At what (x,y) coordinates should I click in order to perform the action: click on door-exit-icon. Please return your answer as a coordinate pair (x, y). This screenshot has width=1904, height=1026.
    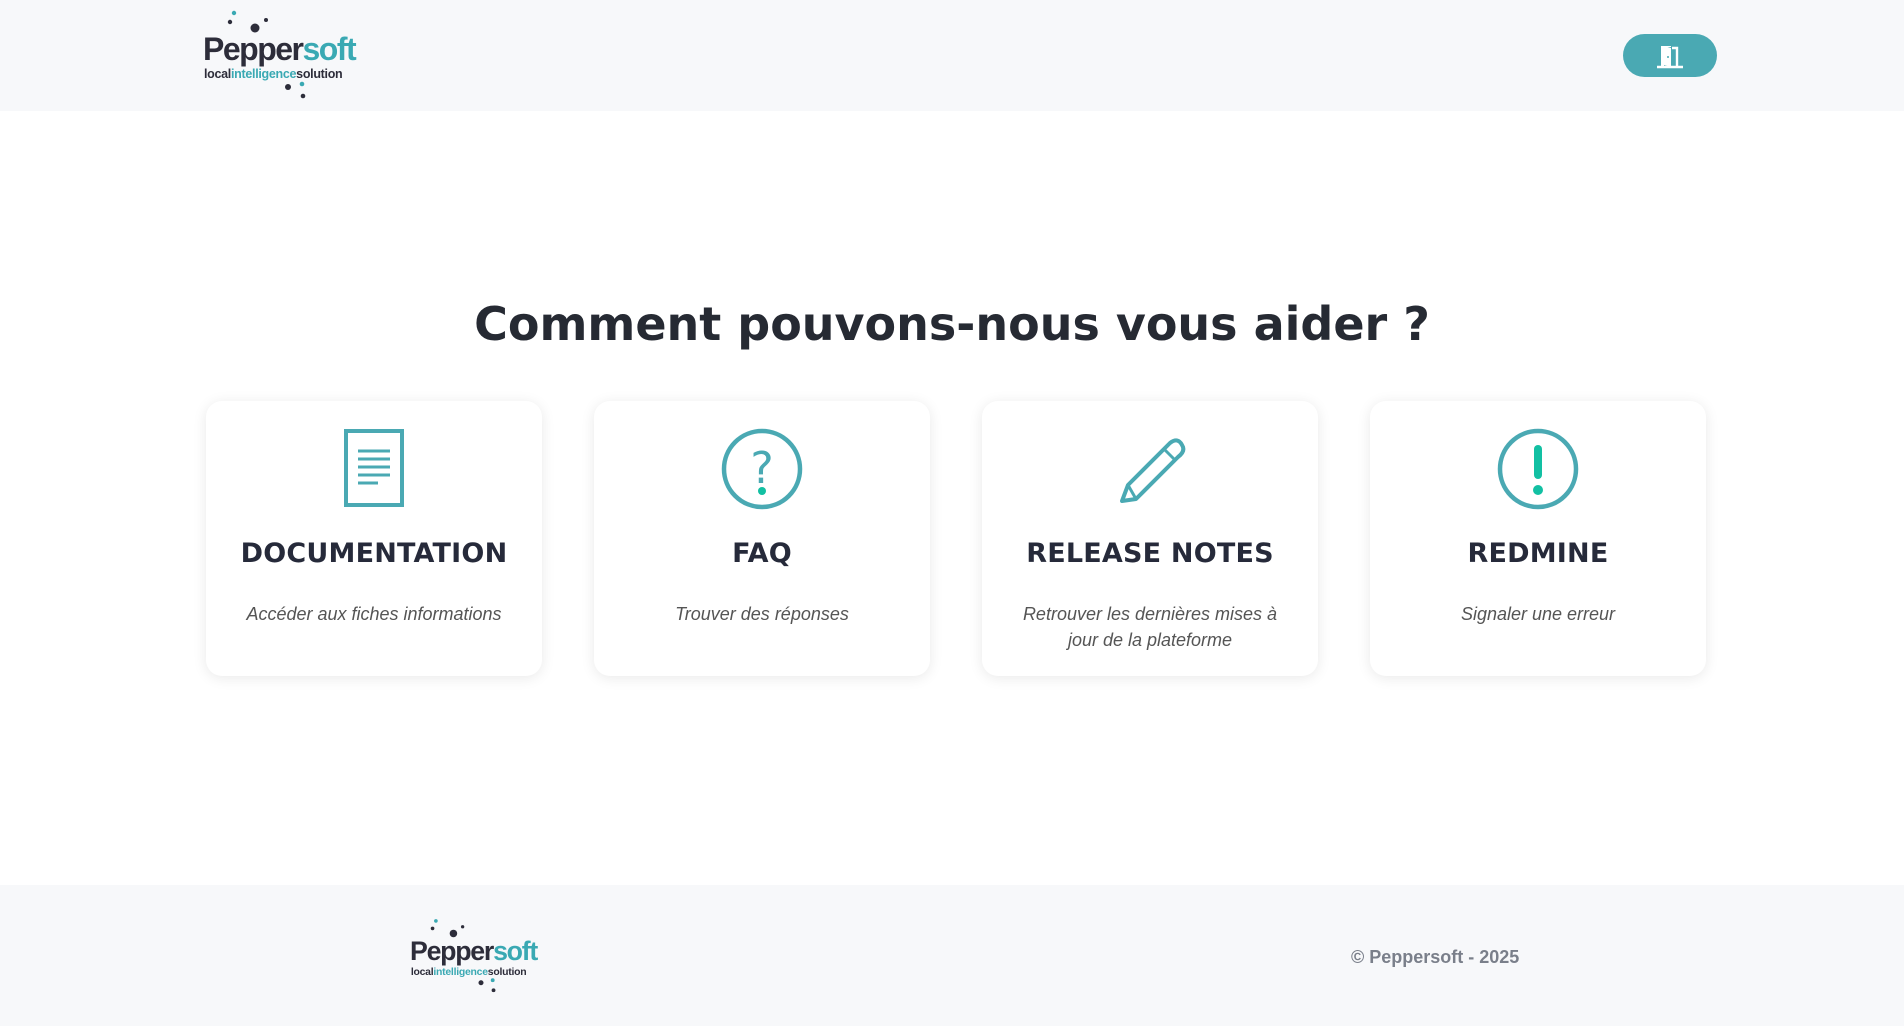
    Looking at the image, I should click on (1670, 56).